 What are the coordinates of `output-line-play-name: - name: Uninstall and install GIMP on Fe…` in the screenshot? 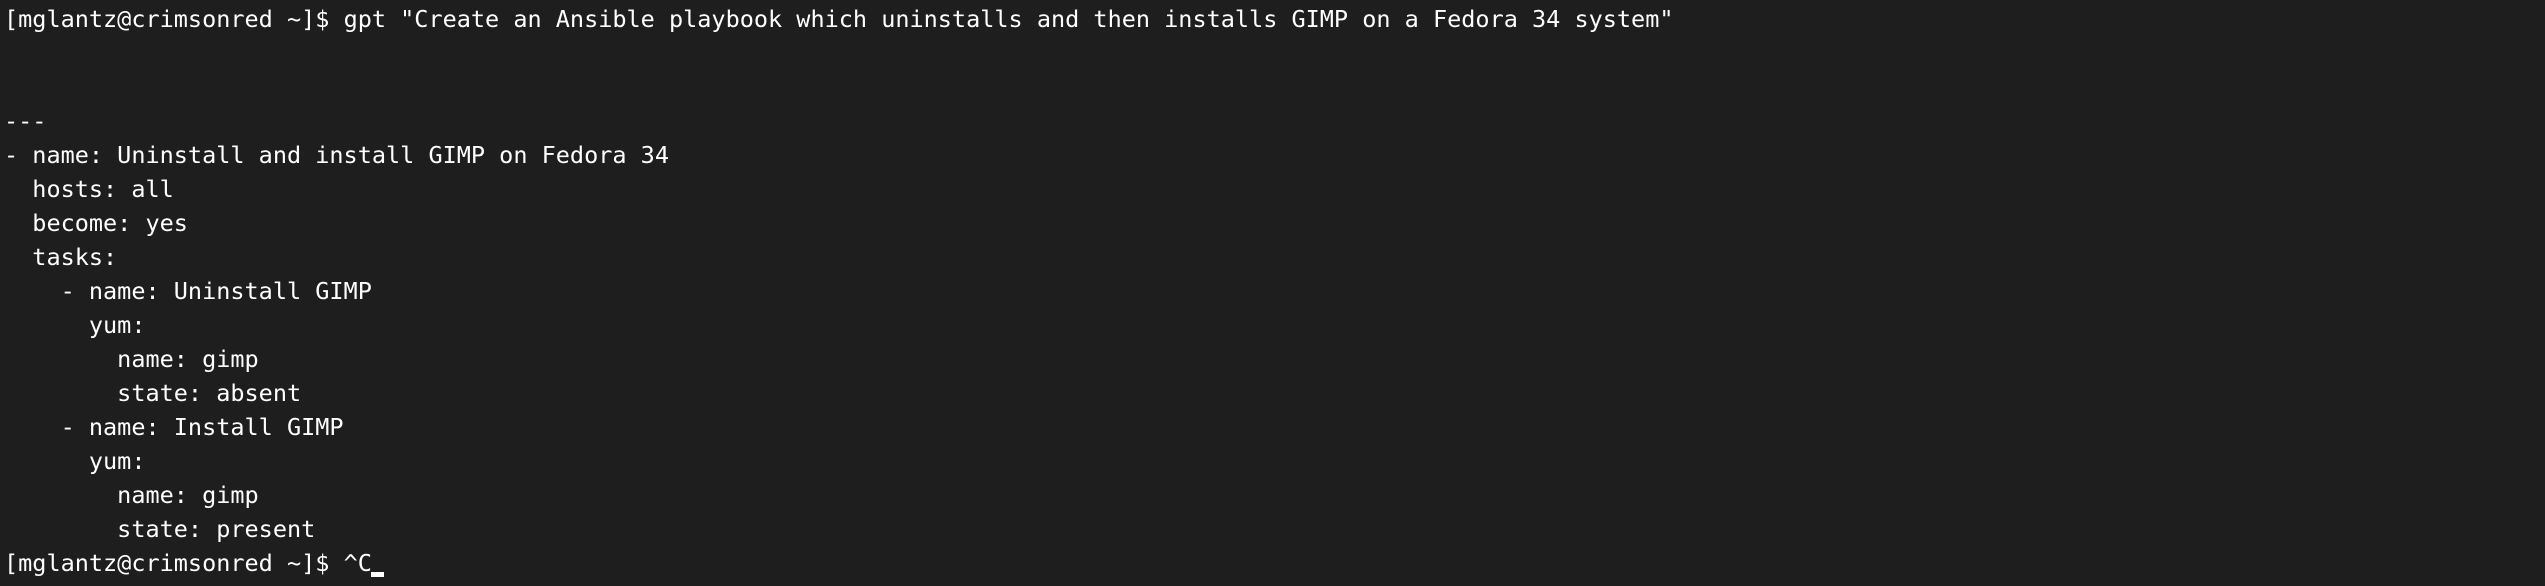 It's located at (336, 155).